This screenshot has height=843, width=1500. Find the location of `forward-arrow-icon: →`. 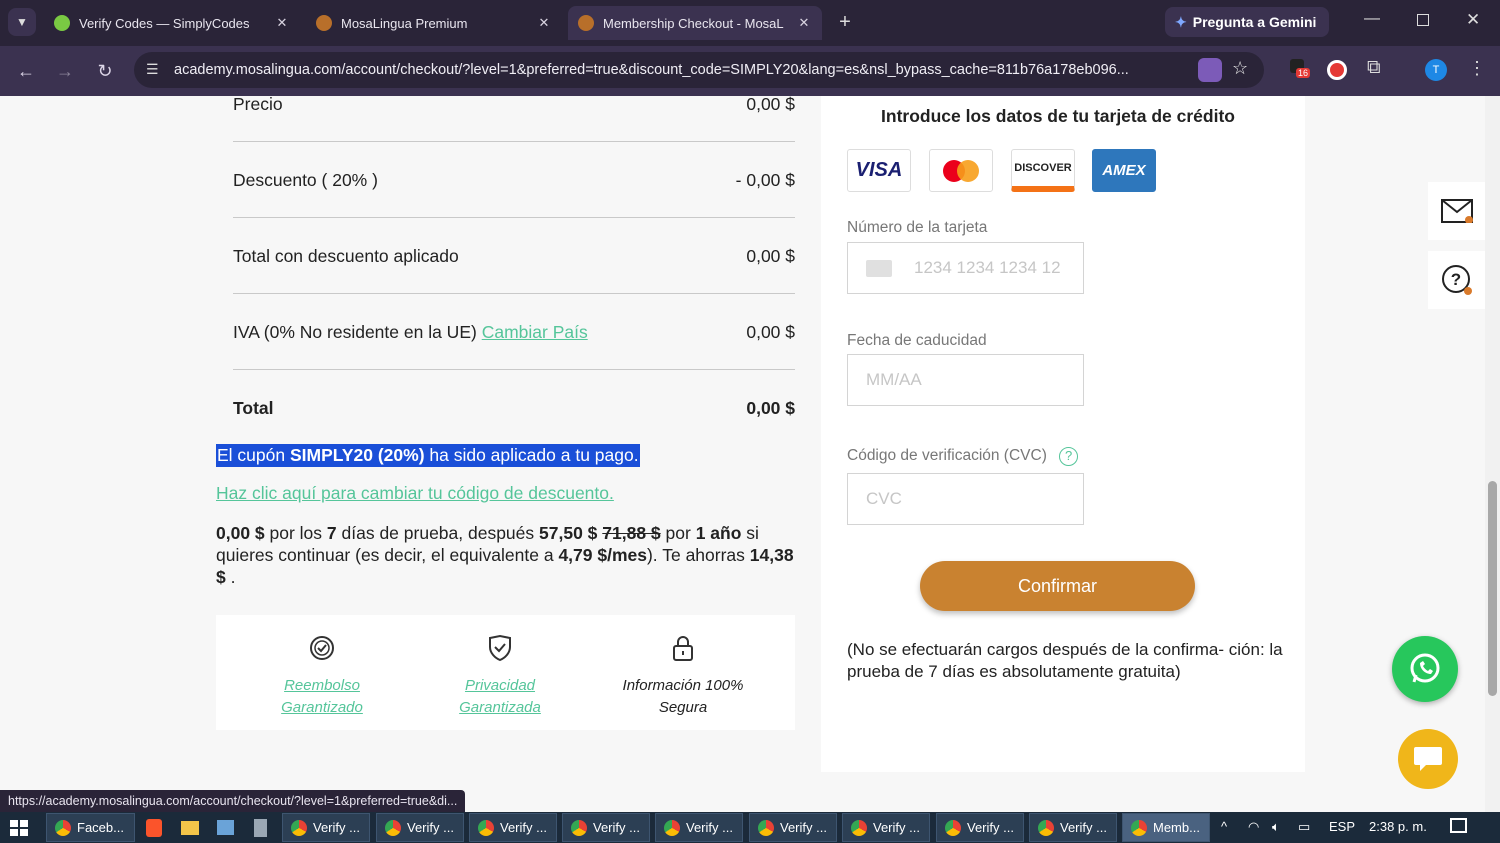

forward-arrow-icon: → is located at coordinates (65, 71).